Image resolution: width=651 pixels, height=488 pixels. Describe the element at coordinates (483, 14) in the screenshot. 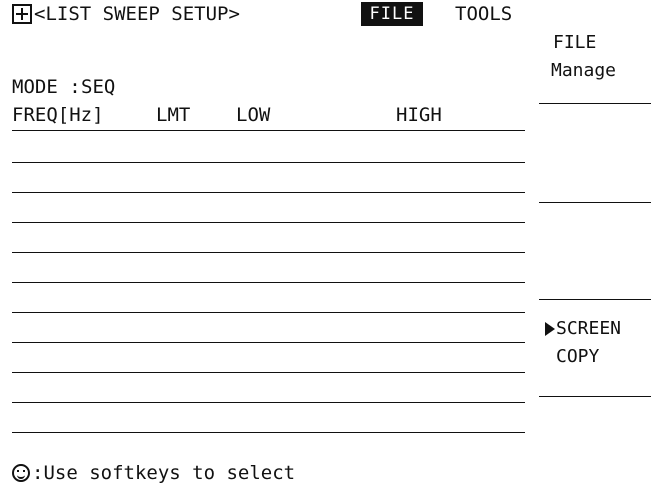

I see `tab-tools: TOOLS` at that location.